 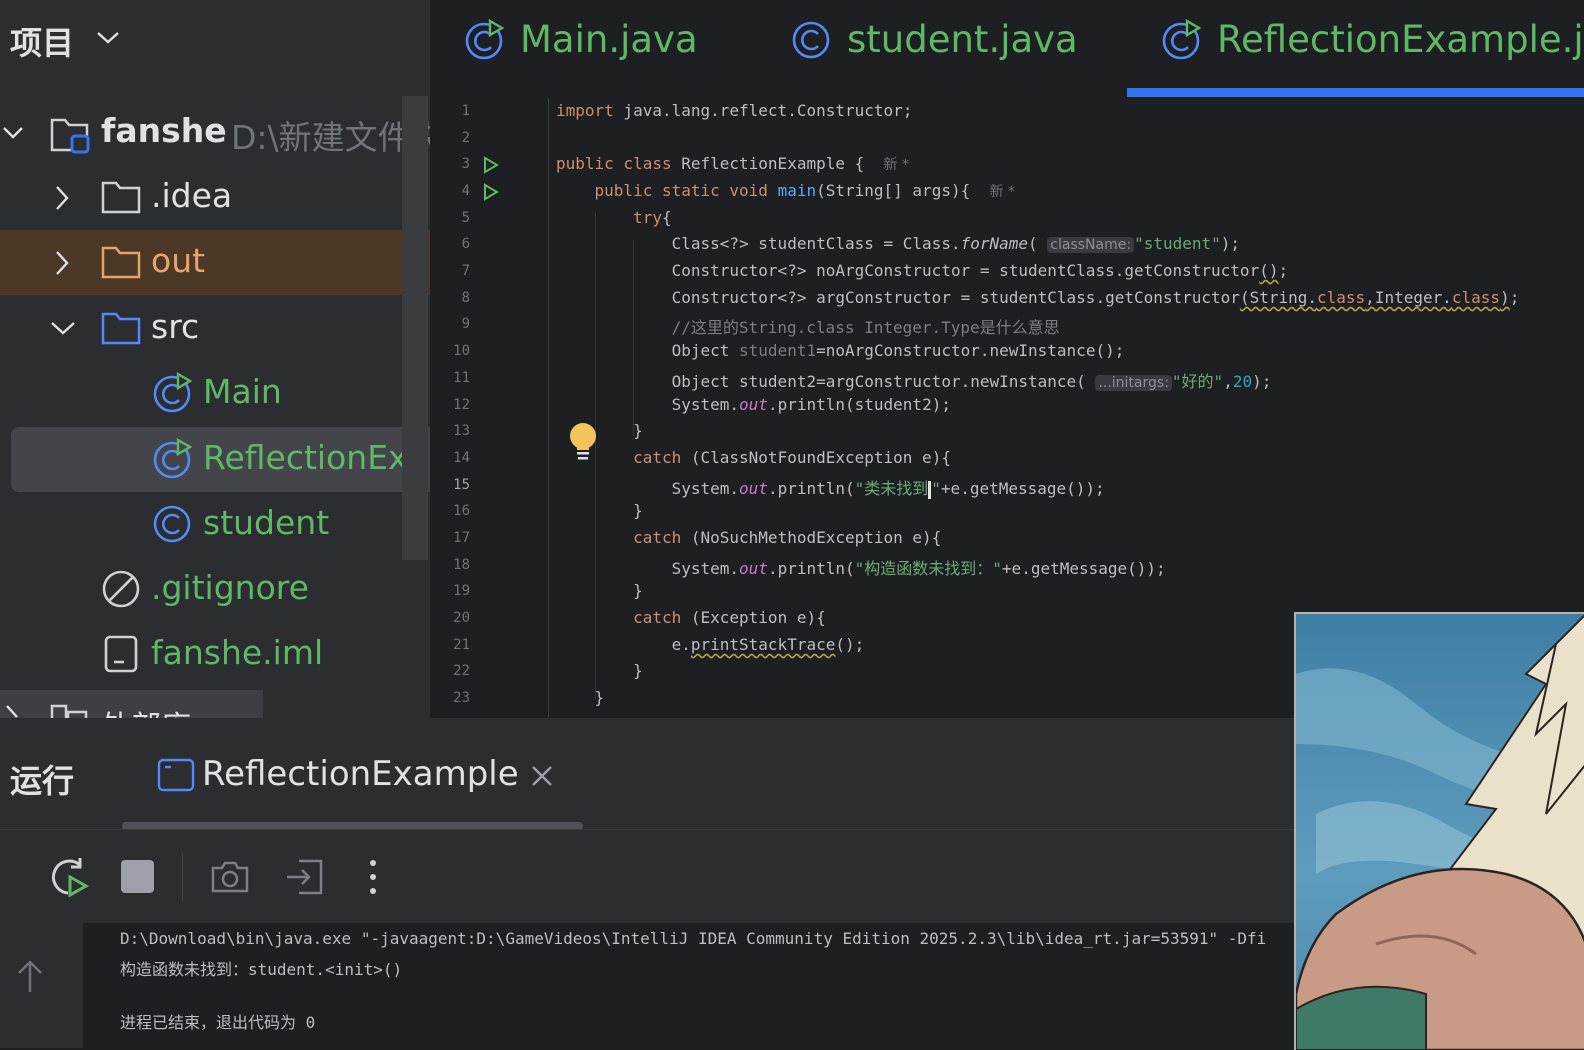 What do you see at coordinates (1091, 245) in the screenshot?
I see `parameter-hint: className:` at bounding box center [1091, 245].